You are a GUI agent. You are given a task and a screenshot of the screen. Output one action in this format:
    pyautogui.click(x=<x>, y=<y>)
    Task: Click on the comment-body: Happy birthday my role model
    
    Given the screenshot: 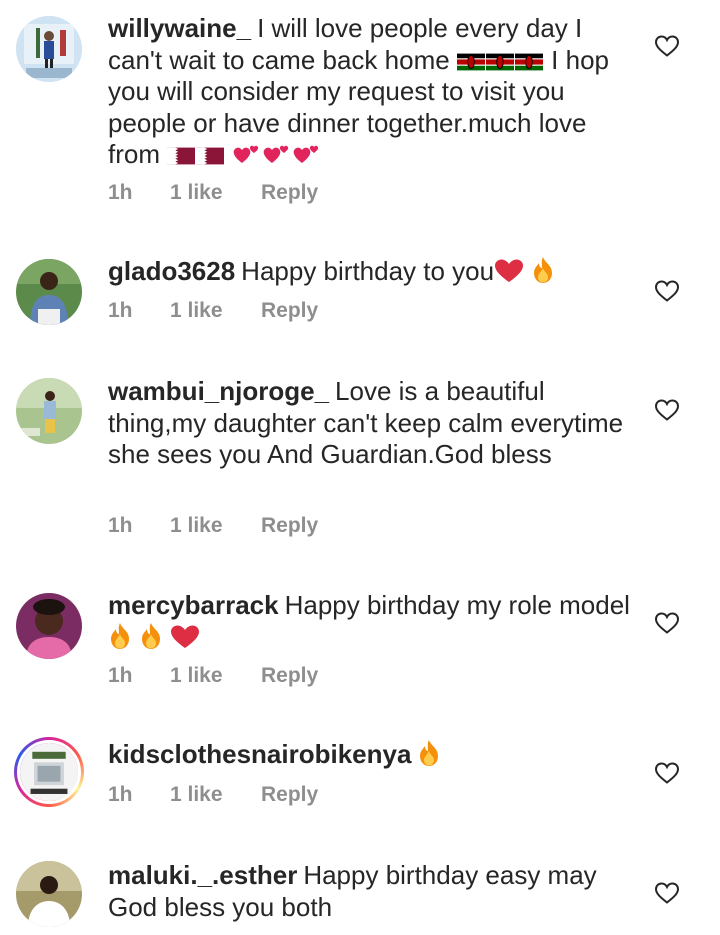 What is the action you would take?
    pyautogui.click(x=457, y=605)
    